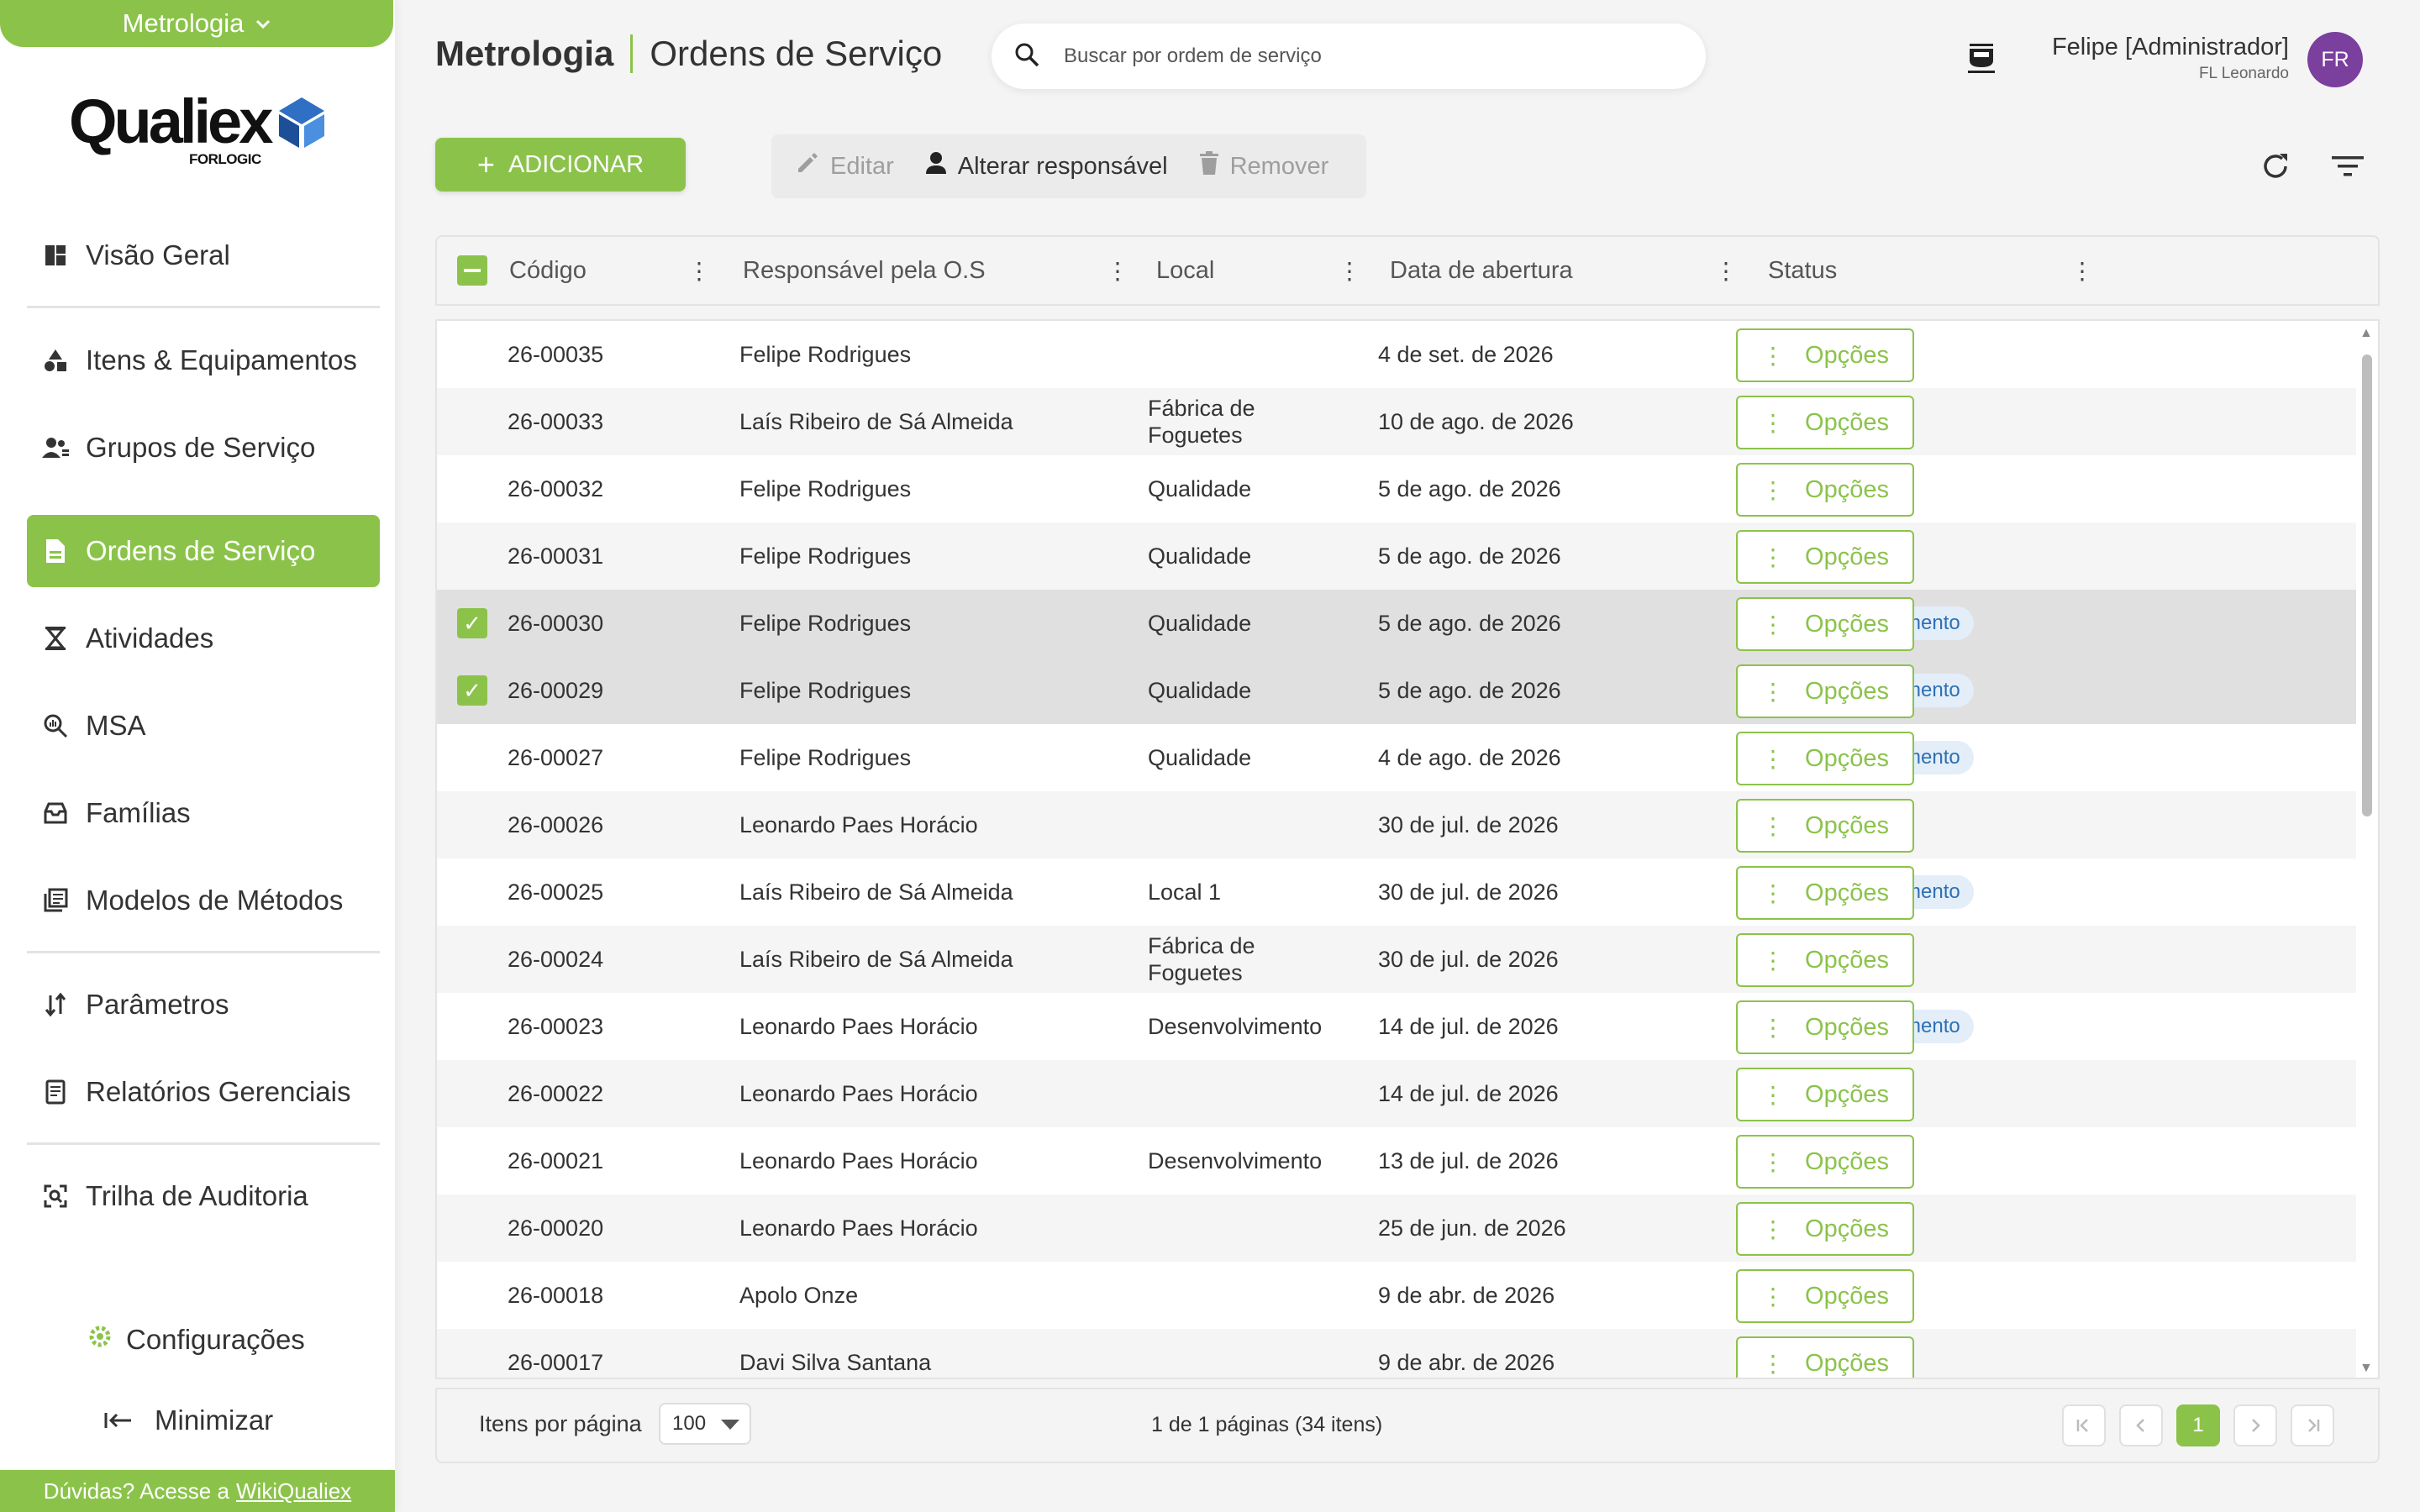  What do you see at coordinates (844, 166) in the screenshot?
I see `edit-button: Editar` at bounding box center [844, 166].